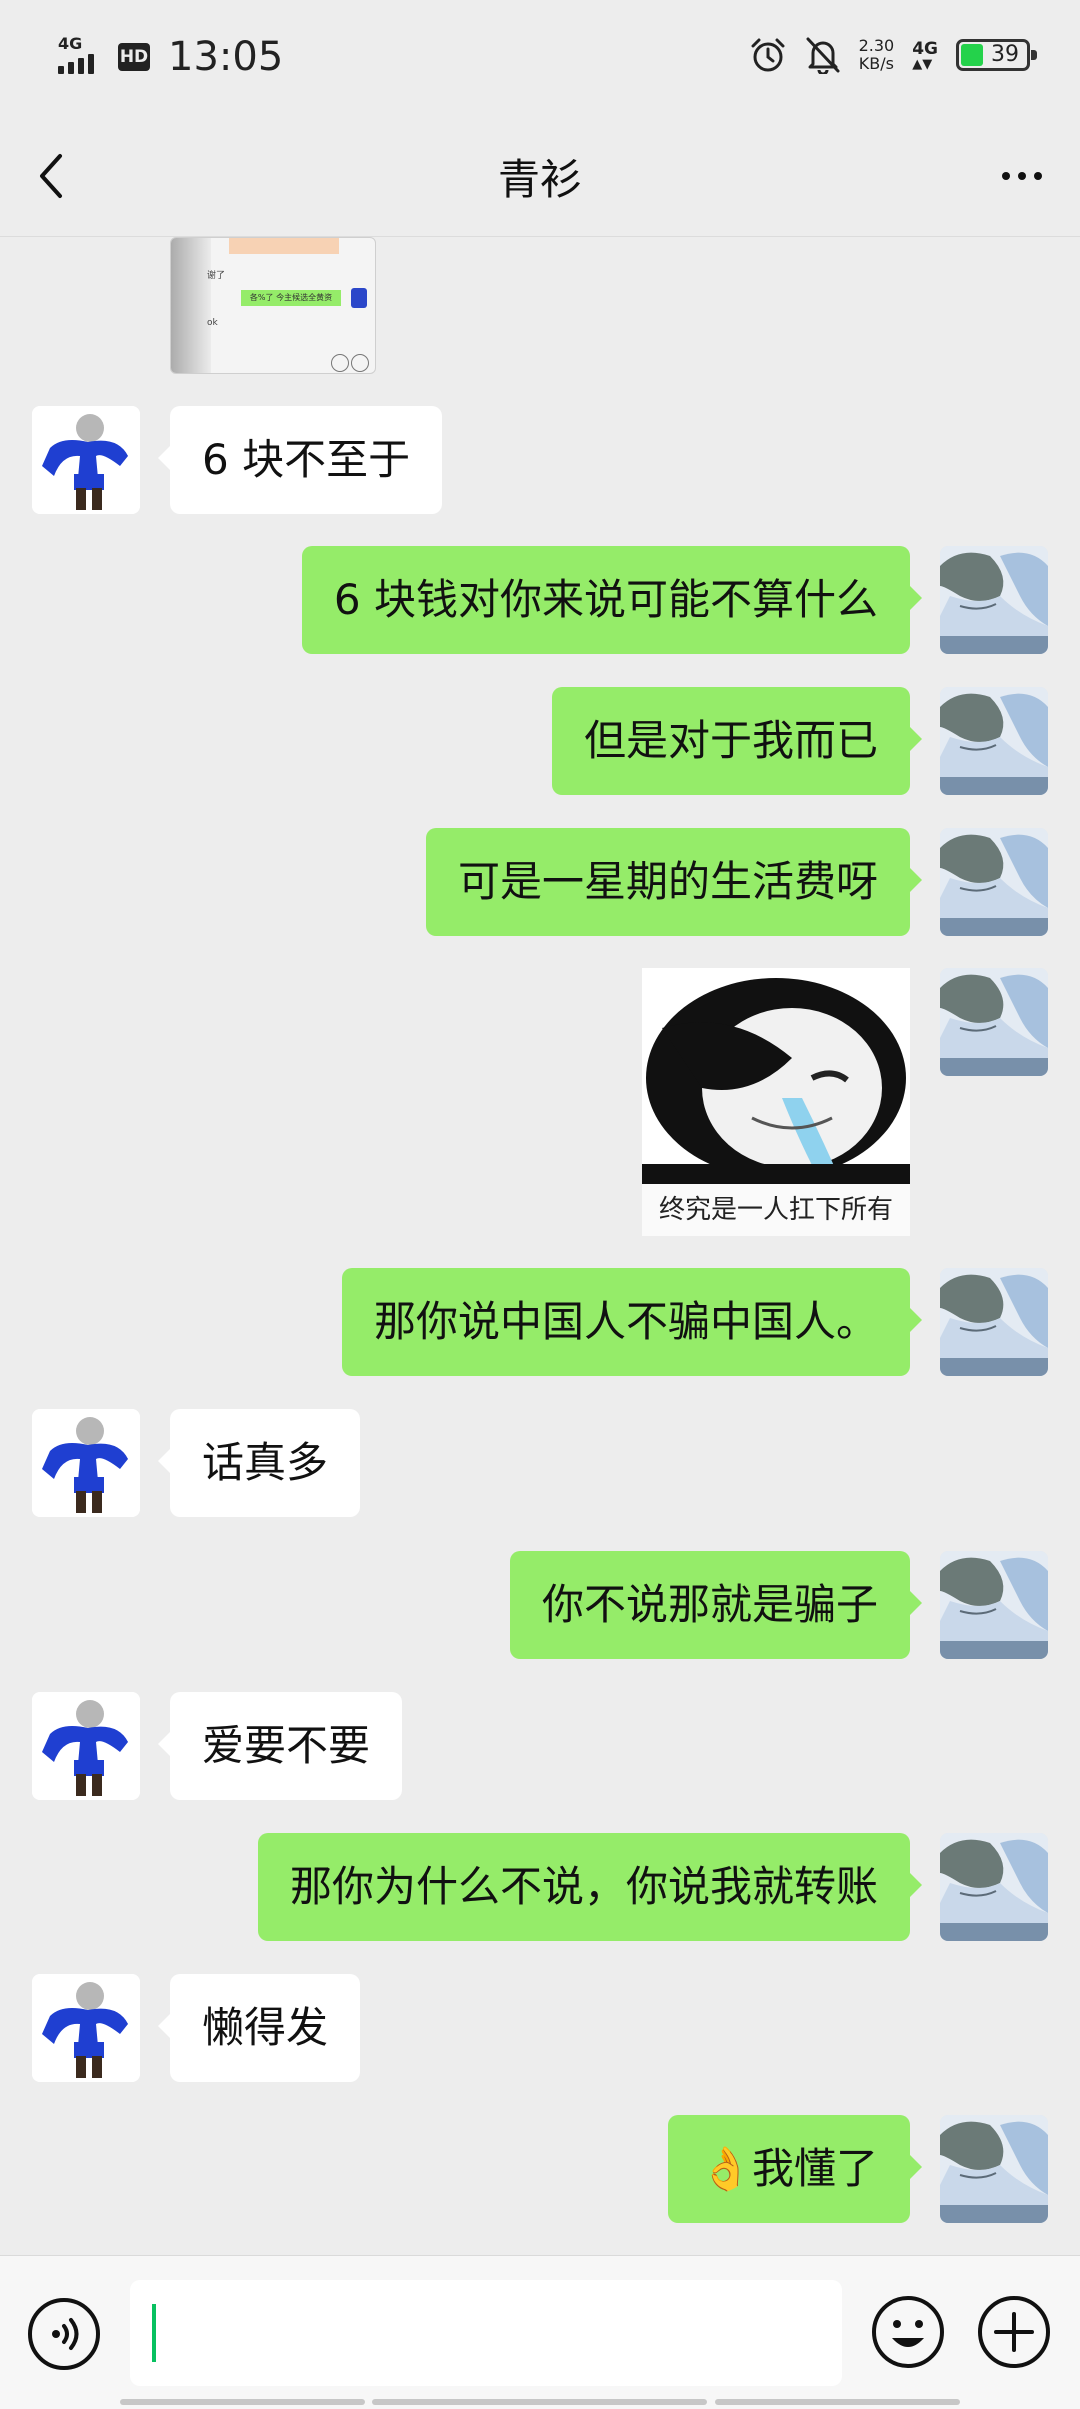 The image size is (1080, 2409). I want to click on status-right: 2.30 KB/s 4G ▲▼ 39, so click(893, 55).